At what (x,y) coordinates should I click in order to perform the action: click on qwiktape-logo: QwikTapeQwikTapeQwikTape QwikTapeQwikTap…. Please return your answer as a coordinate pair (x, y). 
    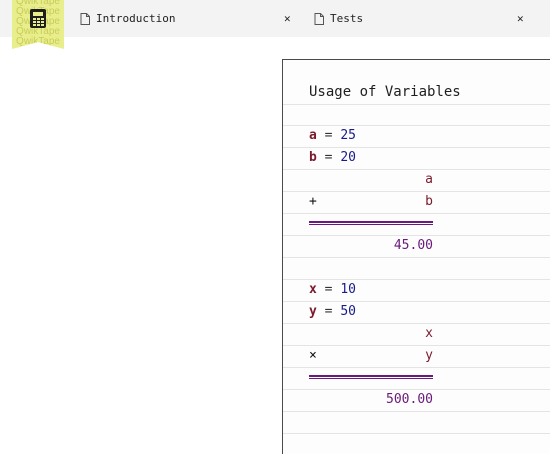
    Looking at the image, I should click on (38, 24).